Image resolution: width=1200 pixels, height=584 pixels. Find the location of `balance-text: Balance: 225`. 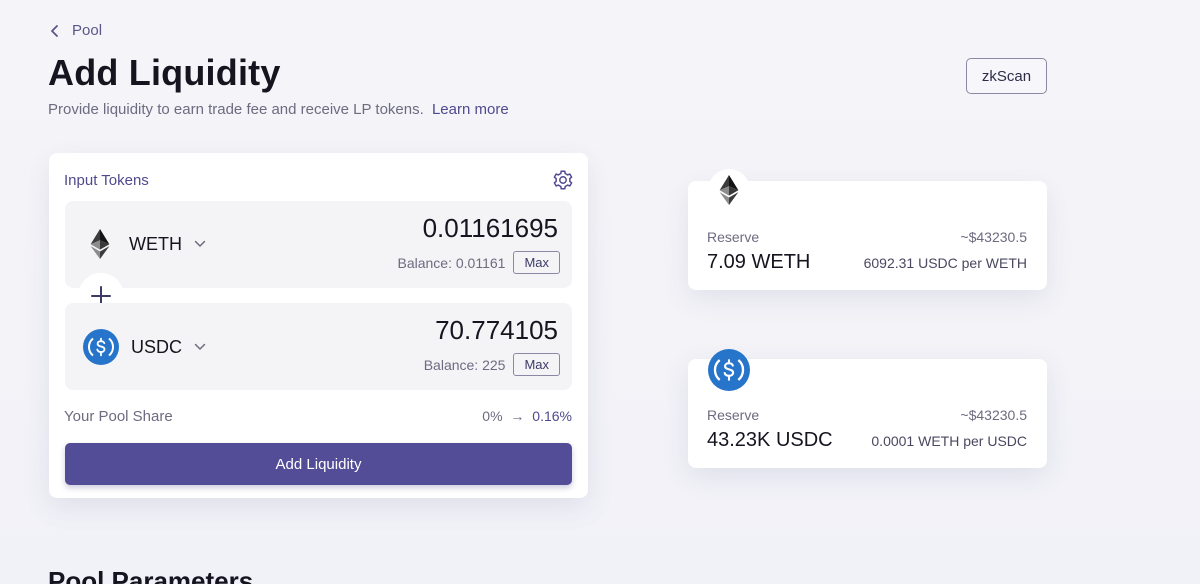

balance-text: Balance: 225 is located at coordinates (464, 364).